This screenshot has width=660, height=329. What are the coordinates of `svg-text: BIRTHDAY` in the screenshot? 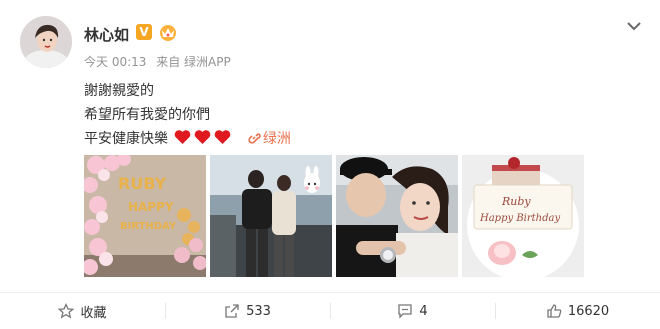 It's located at (148, 226).